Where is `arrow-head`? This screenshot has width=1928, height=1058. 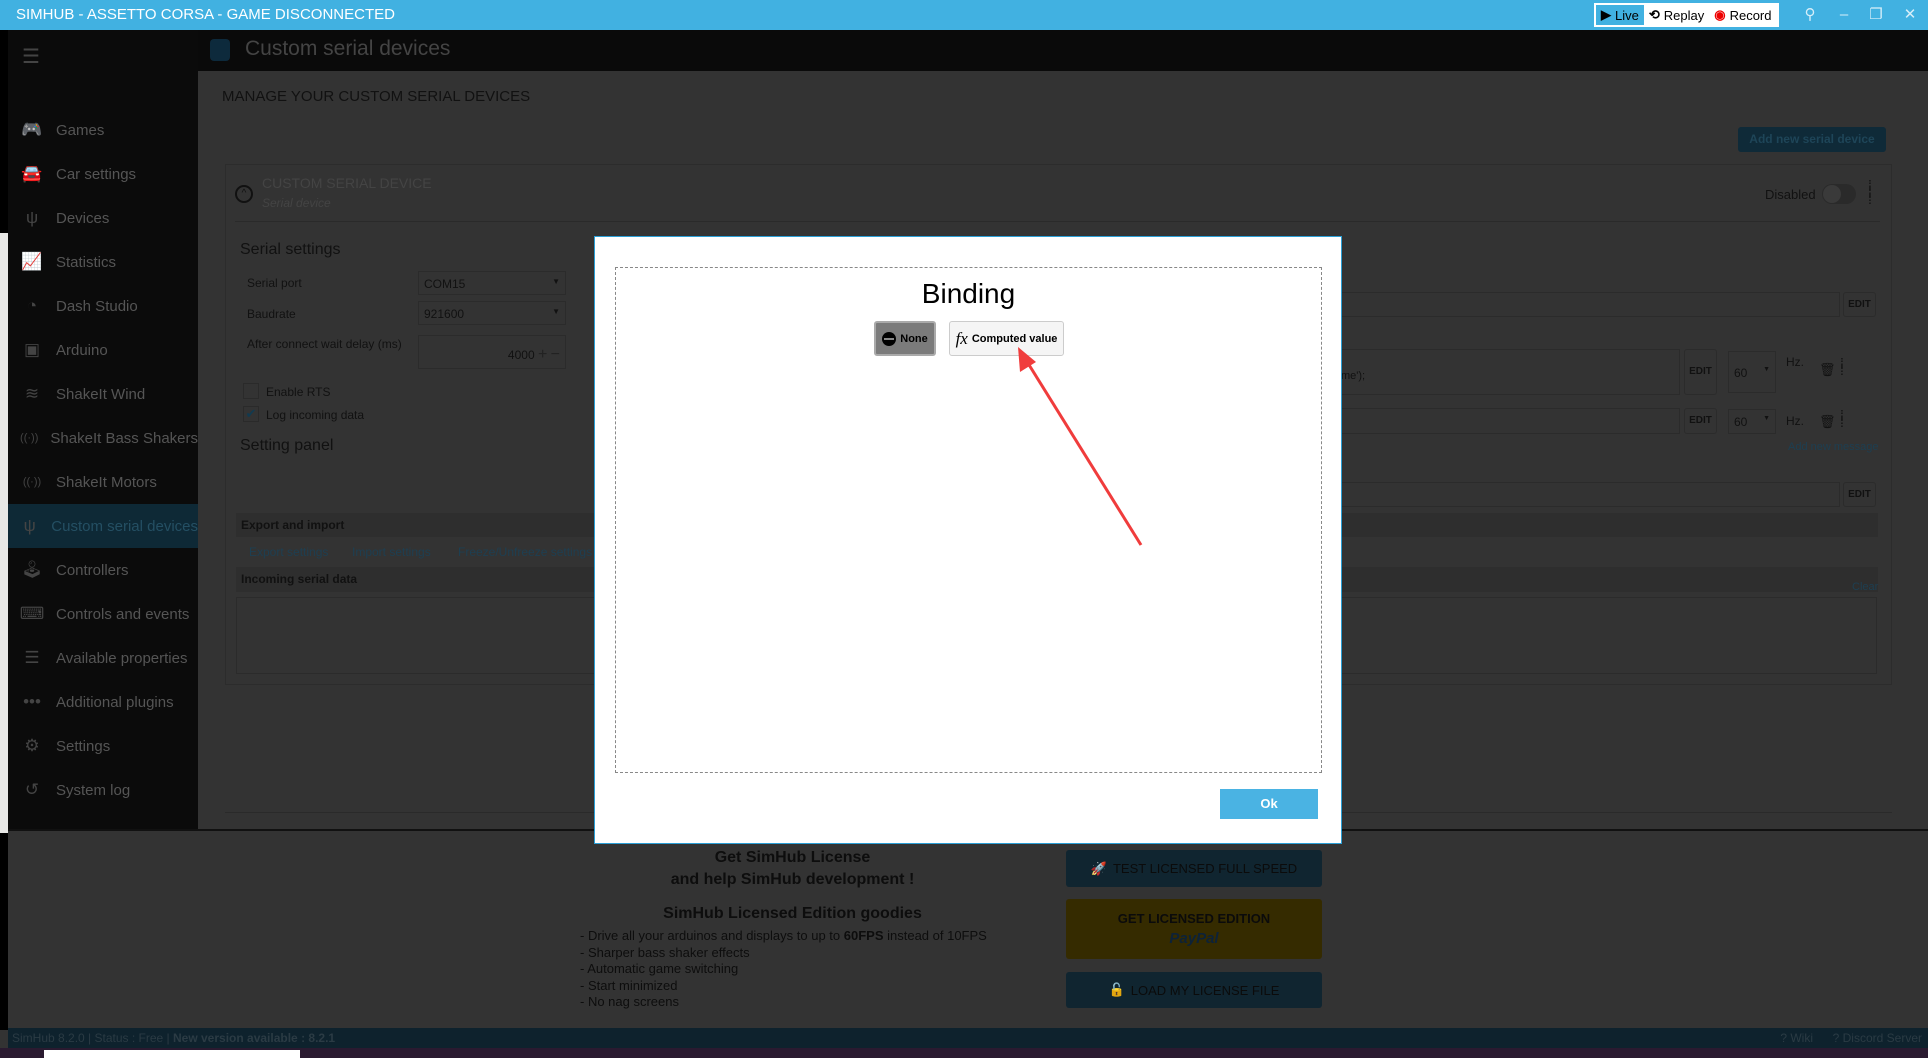 arrow-head is located at coordinates (1027, 359).